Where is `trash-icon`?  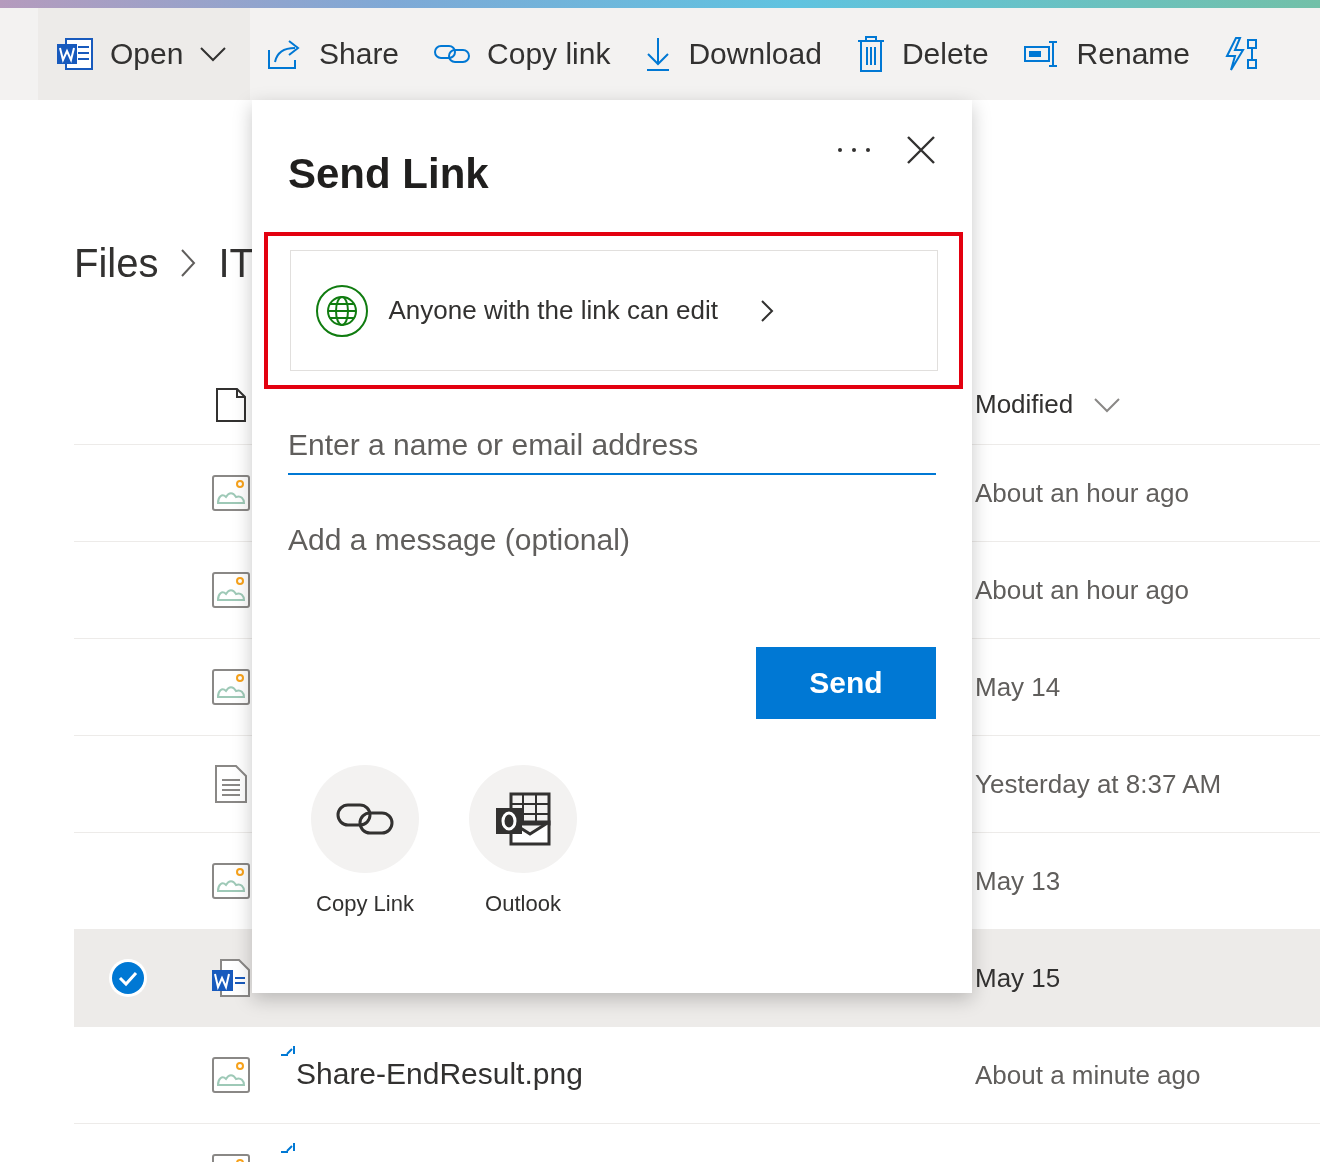
trash-icon is located at coordinates (870, 54).